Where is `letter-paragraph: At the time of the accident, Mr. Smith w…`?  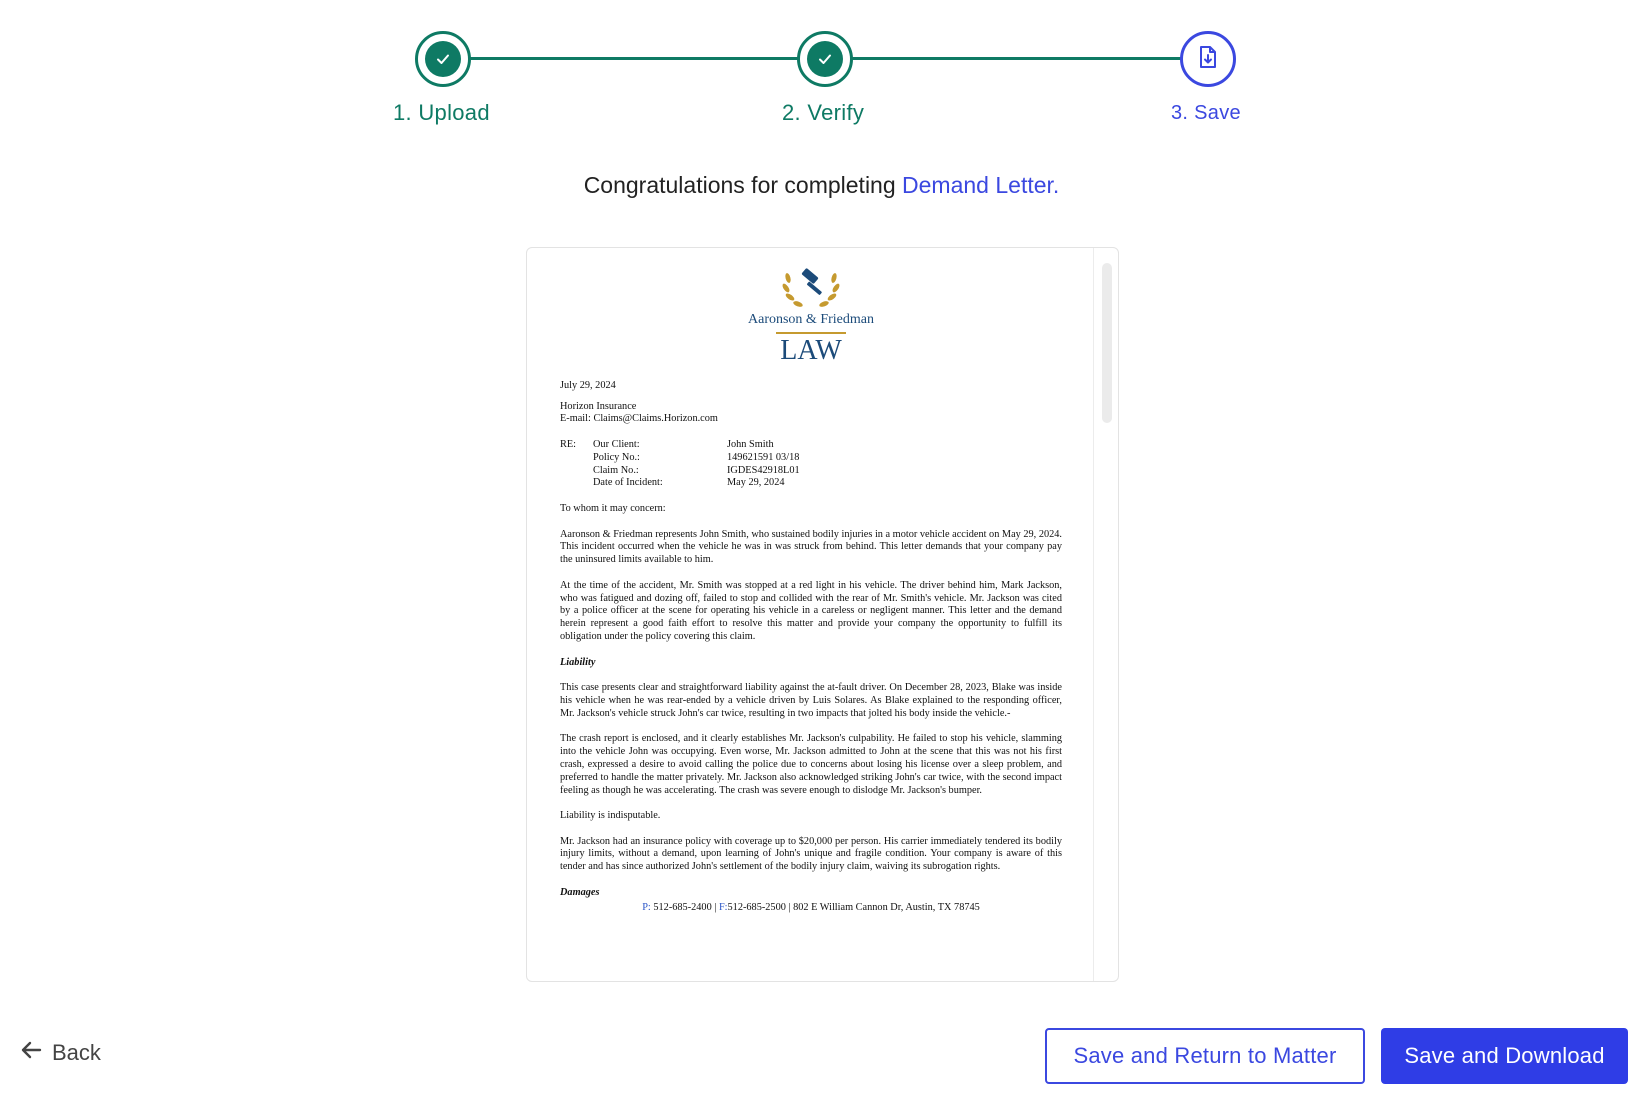
letter-paragraph: At the time of the accident, Mr. Smith w… is located at coordinates (811, 610).